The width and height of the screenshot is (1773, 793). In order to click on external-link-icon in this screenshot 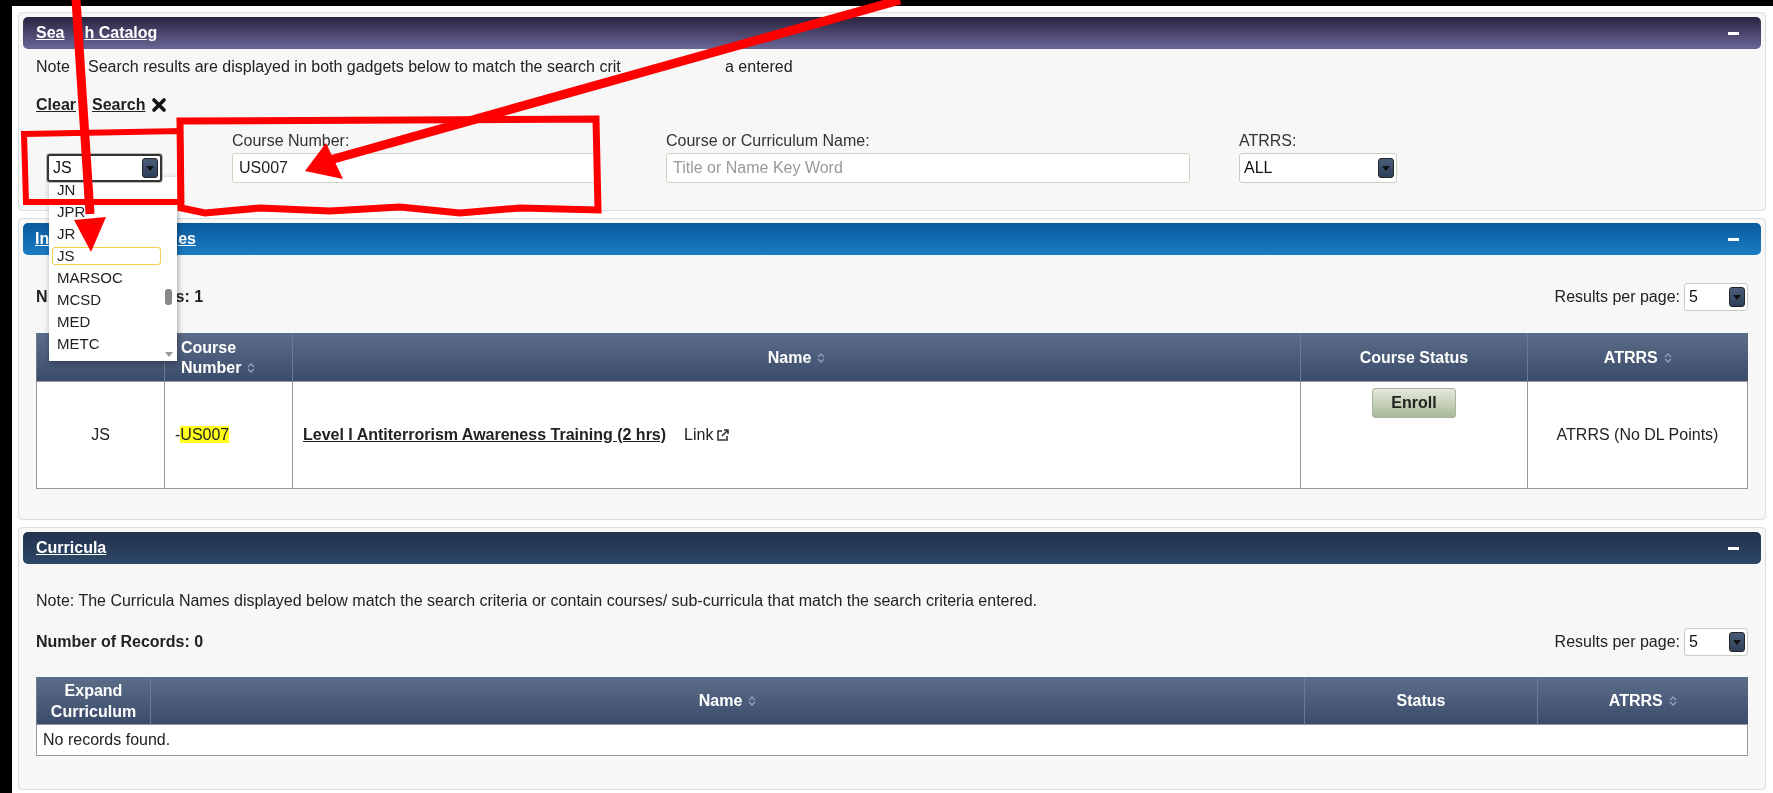, I will do `click(723, 435)`.